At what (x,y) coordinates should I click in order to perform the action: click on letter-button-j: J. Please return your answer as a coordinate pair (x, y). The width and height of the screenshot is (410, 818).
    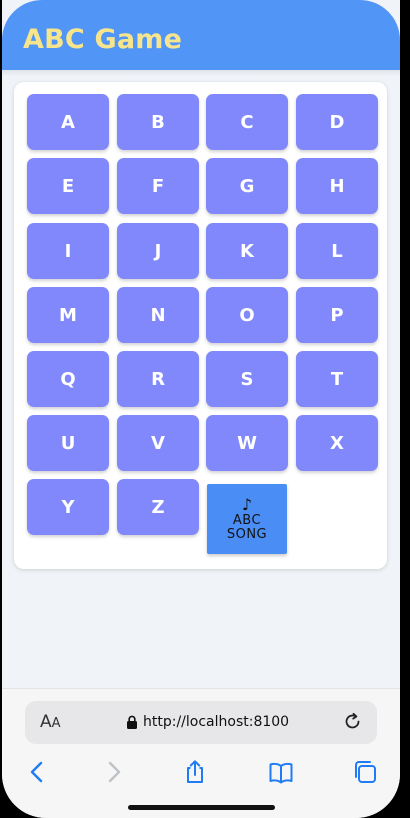
    Looking at the image, I should click on (158, 251).